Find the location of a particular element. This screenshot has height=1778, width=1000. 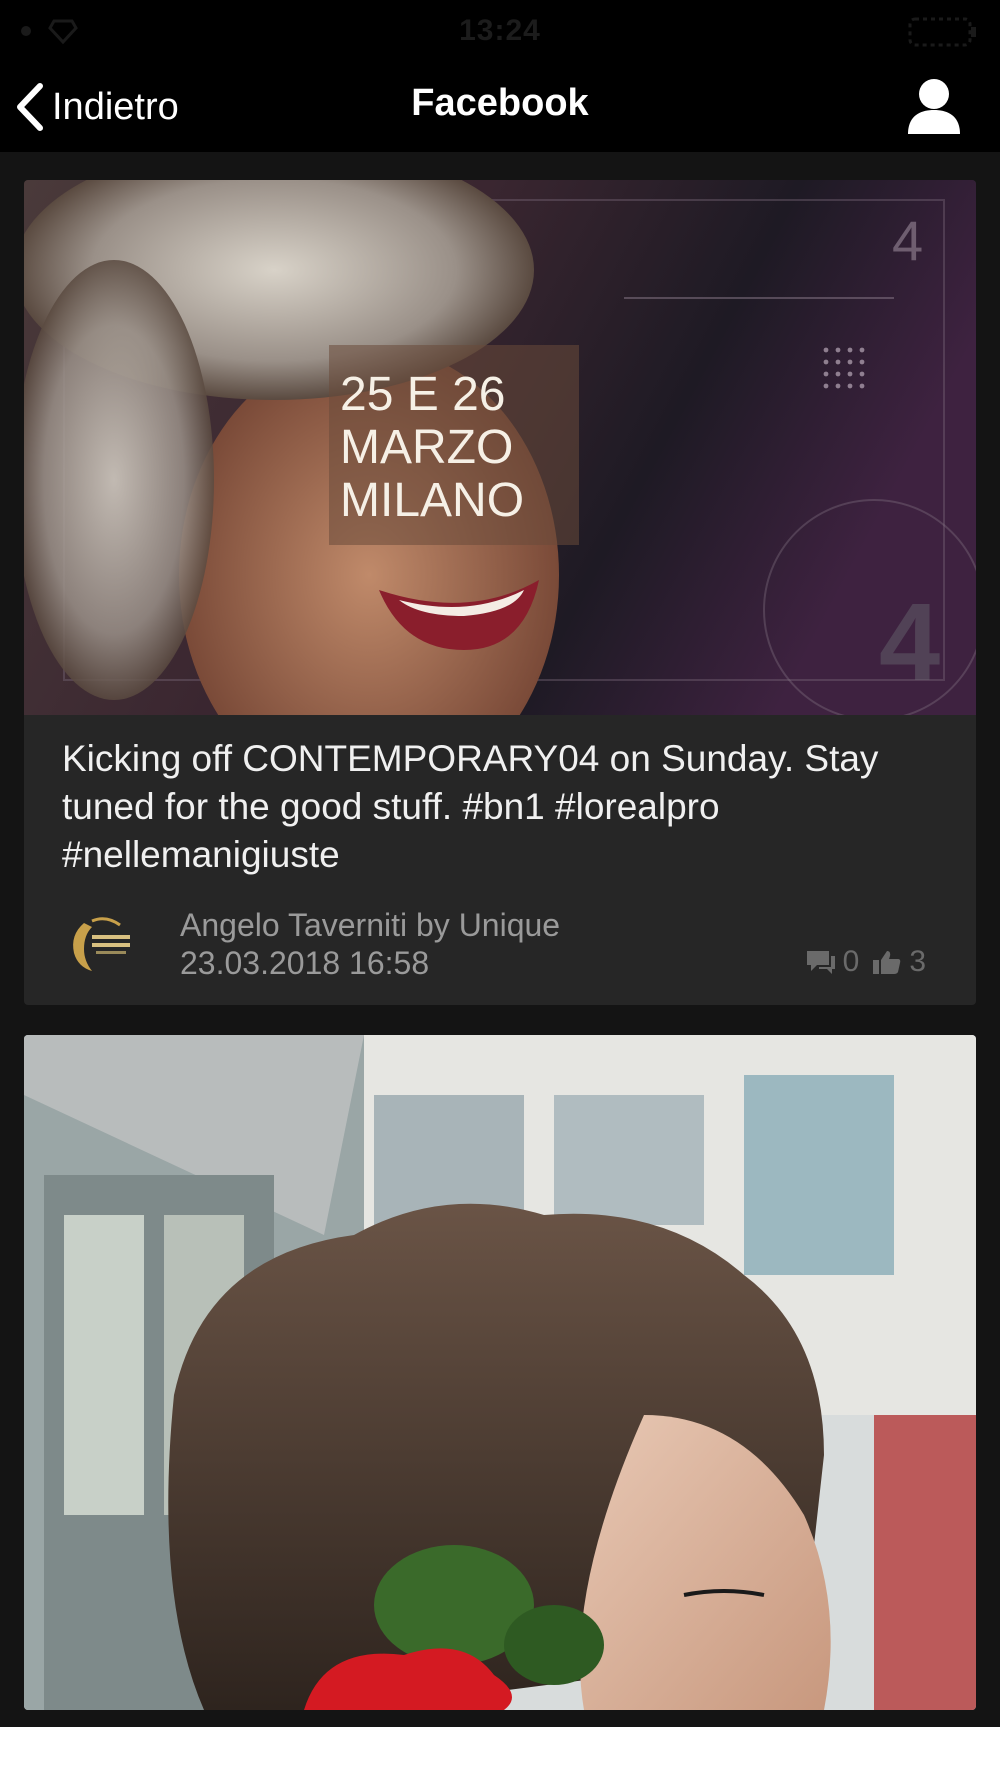

battery-icon is located at coordinates (942, 32).